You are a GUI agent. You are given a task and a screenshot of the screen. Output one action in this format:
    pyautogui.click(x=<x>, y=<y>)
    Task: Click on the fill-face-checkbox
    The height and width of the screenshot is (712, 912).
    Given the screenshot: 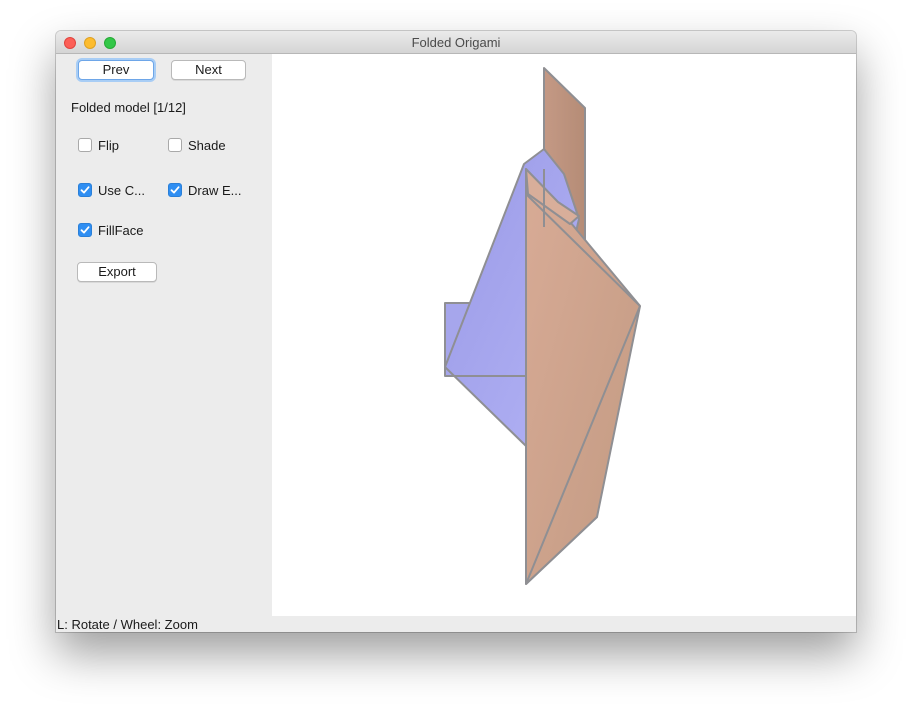 What is the action you would take?
    pyautogui.click(x=85, y=230)
    